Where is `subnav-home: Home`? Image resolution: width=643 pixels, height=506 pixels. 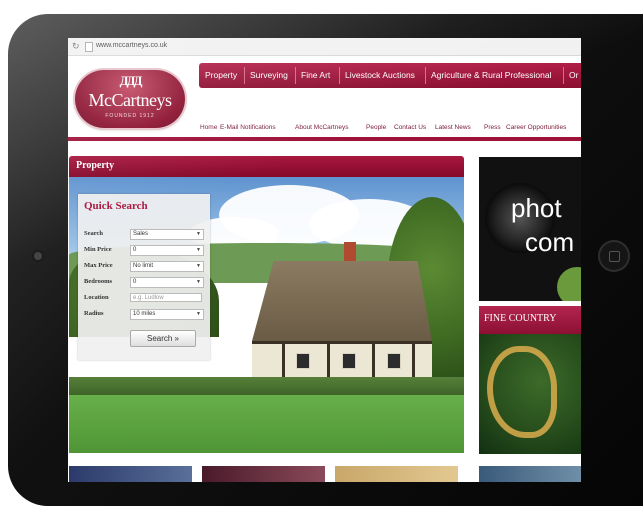 subnav-home: Home is located at coordinates (208, 127).